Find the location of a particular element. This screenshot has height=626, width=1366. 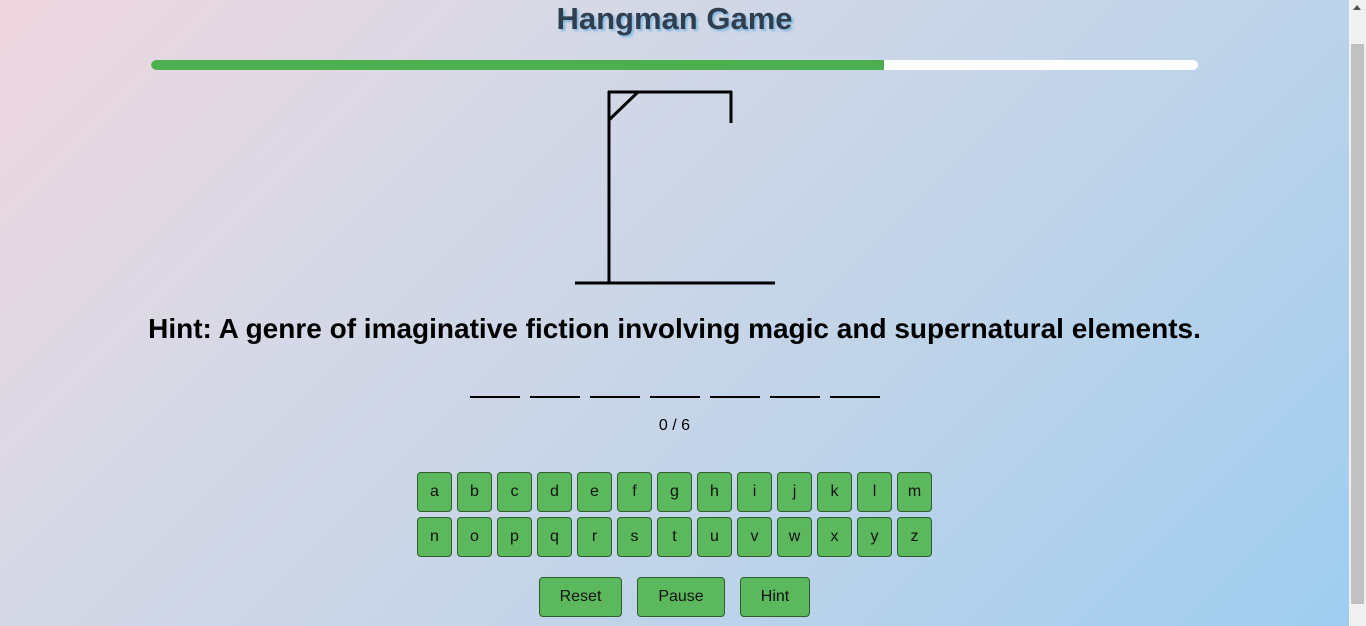

letter-key-n: n is located at coordinates (434, 537).